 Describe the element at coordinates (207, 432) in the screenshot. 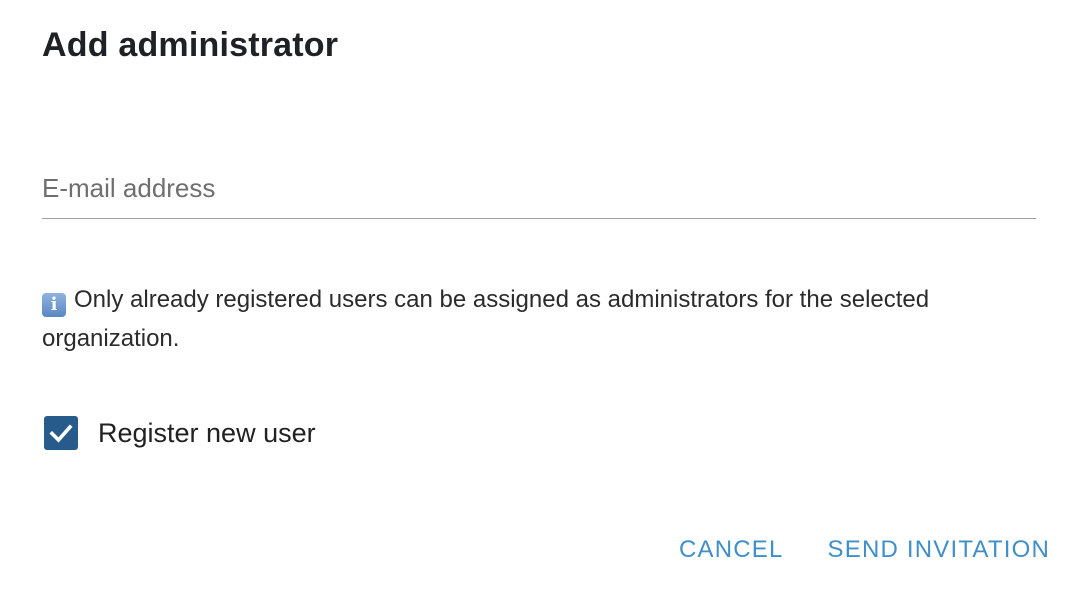

I see `register-new-user-label: Register new user` at that location.